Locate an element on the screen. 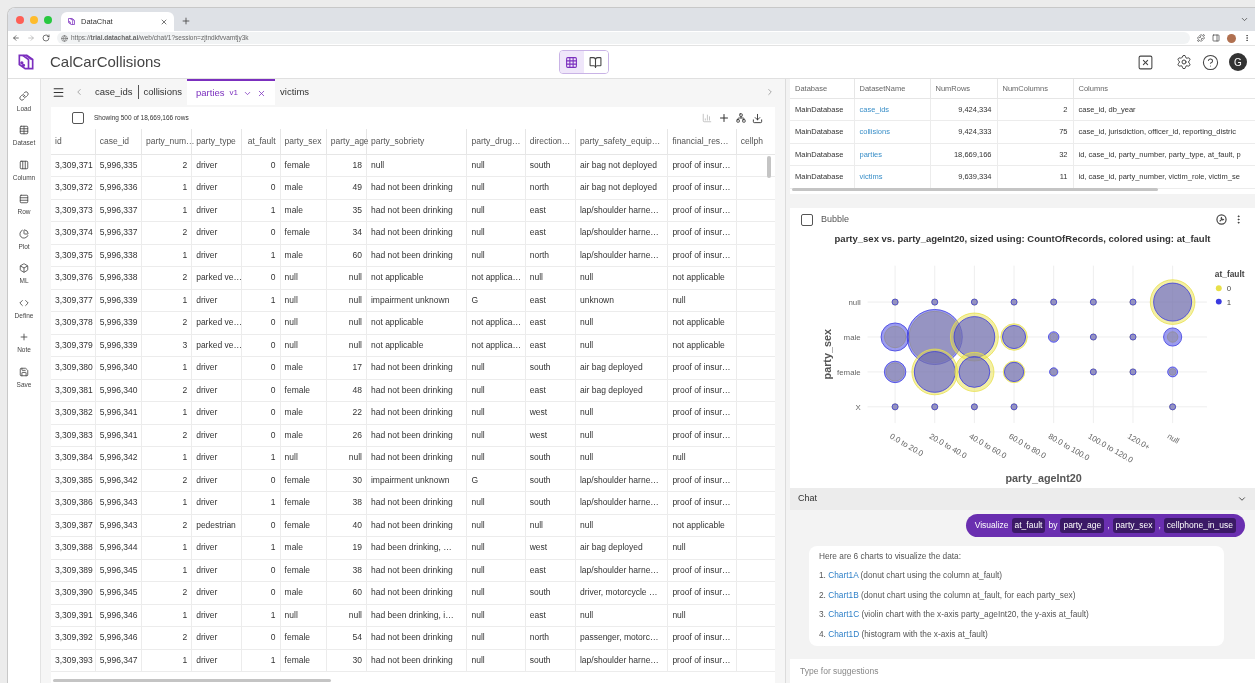 The image size is (1255, 683). extensions-icon is located at coordinates (1201, 38).